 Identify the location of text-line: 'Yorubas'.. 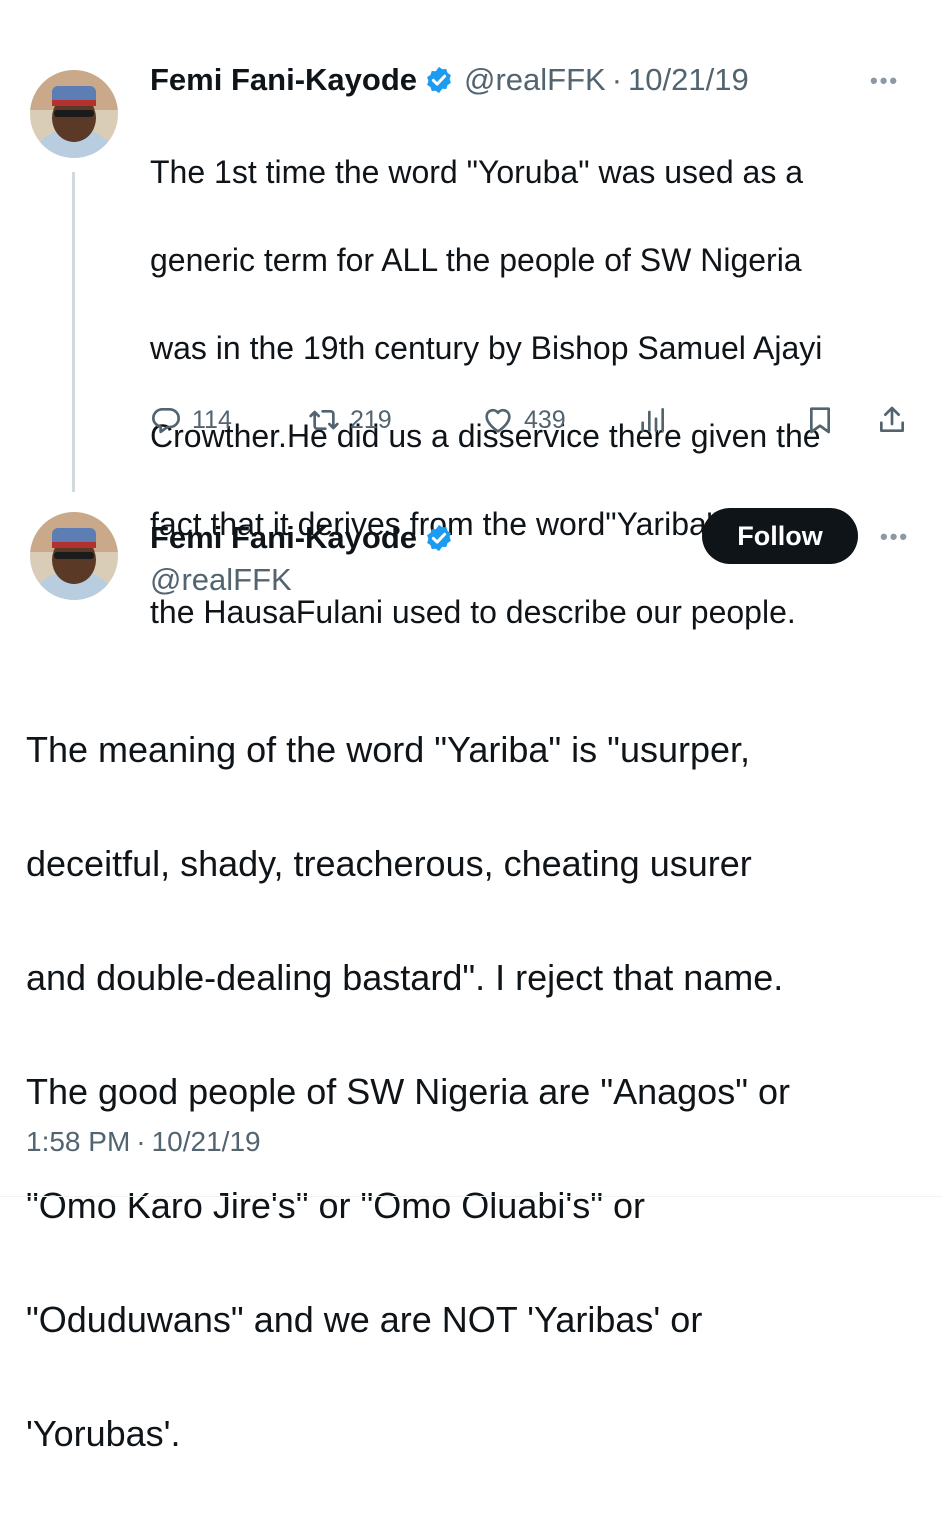
(103, 1433).